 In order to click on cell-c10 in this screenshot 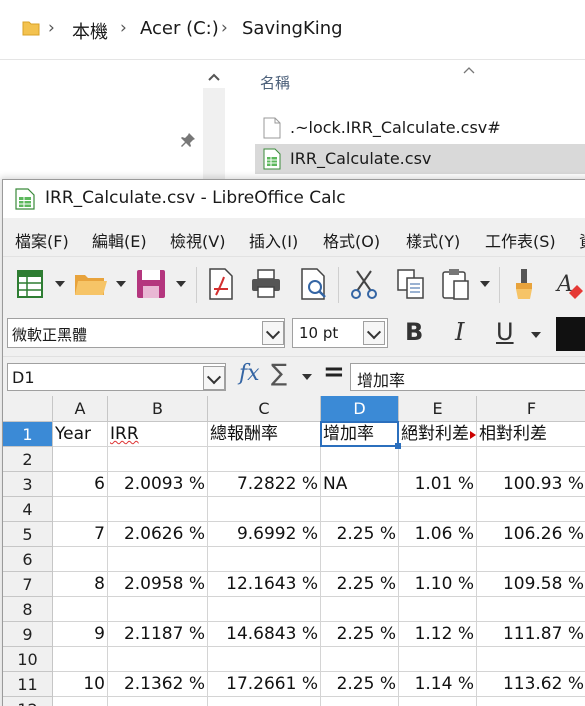, I will do `click(264, 659)`.